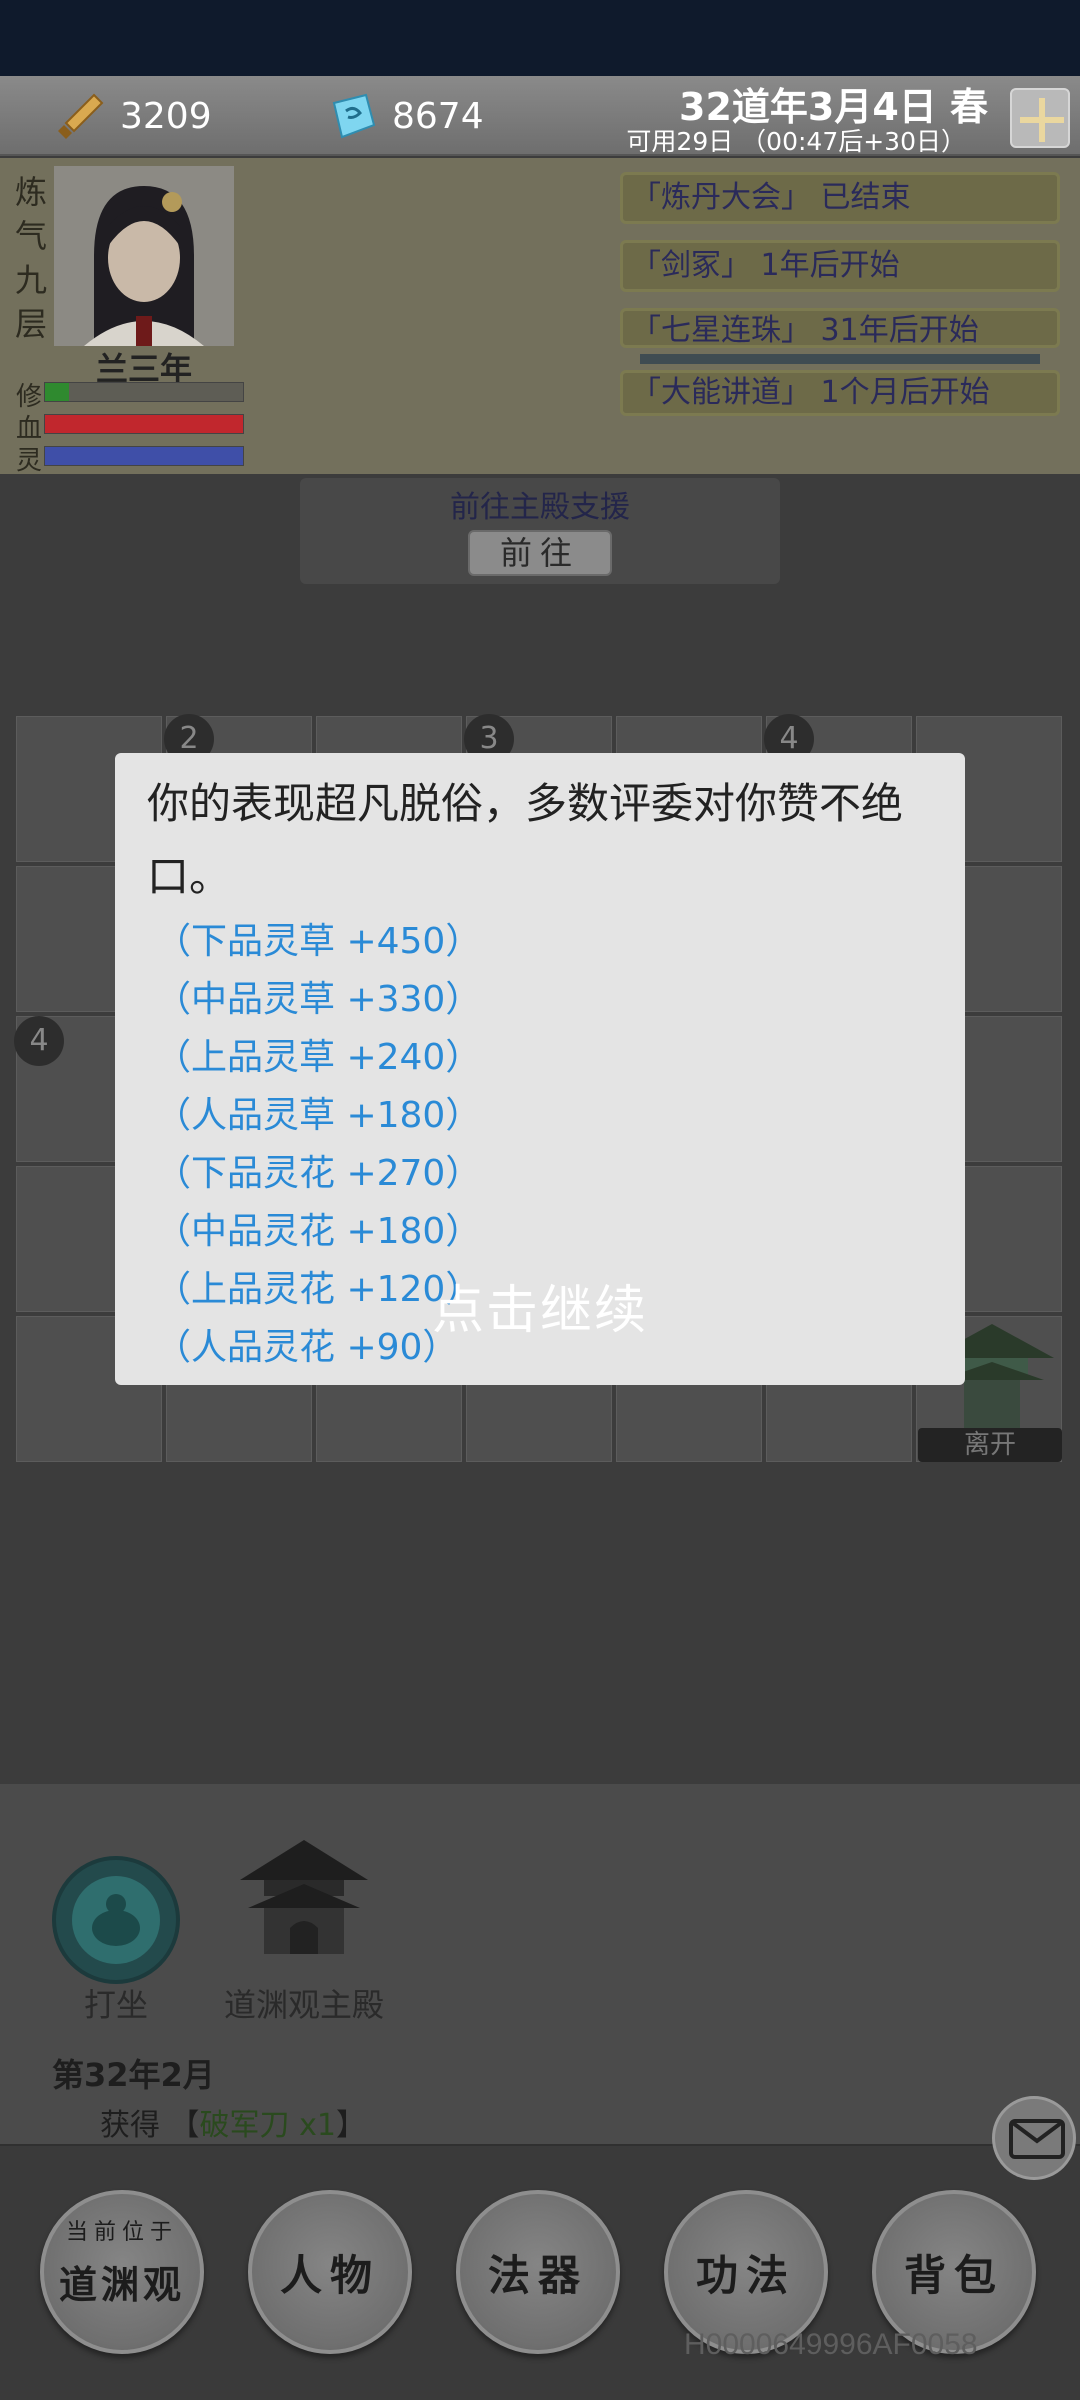 Image resolution: width=1080 pixels, height=2400 pixels. I want to click on stone-counter: 8674, so click(405, 116).